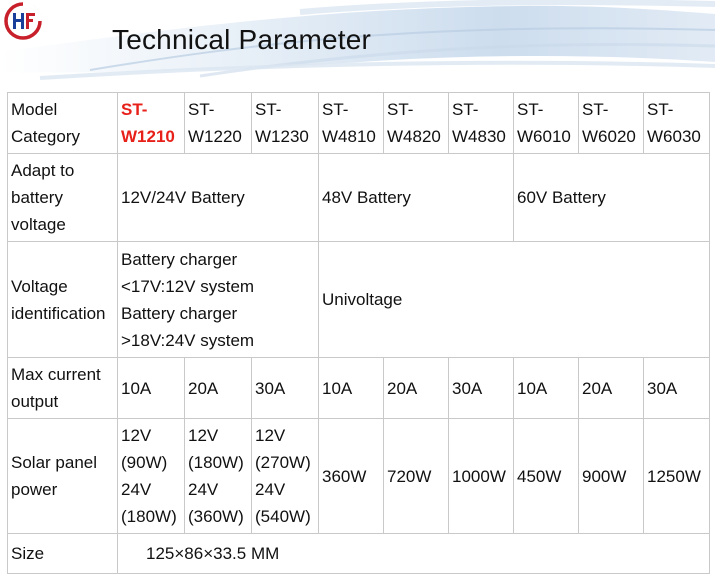  I want to click on row-header-solar: Solar panel power, so click(62, 476).